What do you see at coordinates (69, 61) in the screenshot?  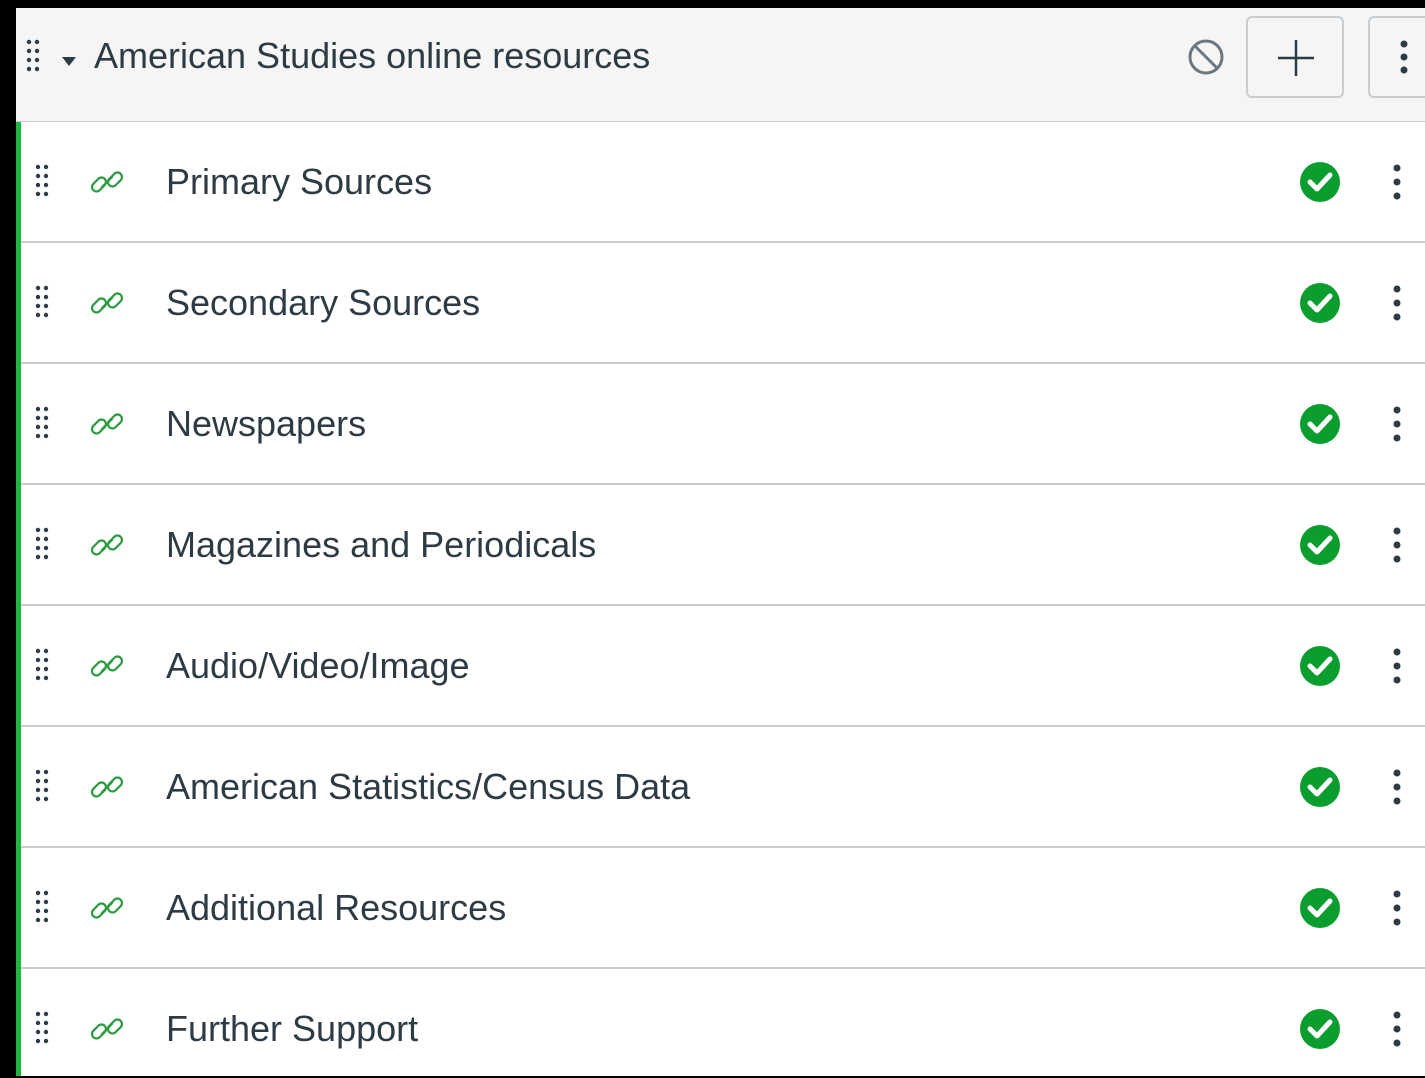 I see `caret-down-icon` at bounding box center [69, 61].